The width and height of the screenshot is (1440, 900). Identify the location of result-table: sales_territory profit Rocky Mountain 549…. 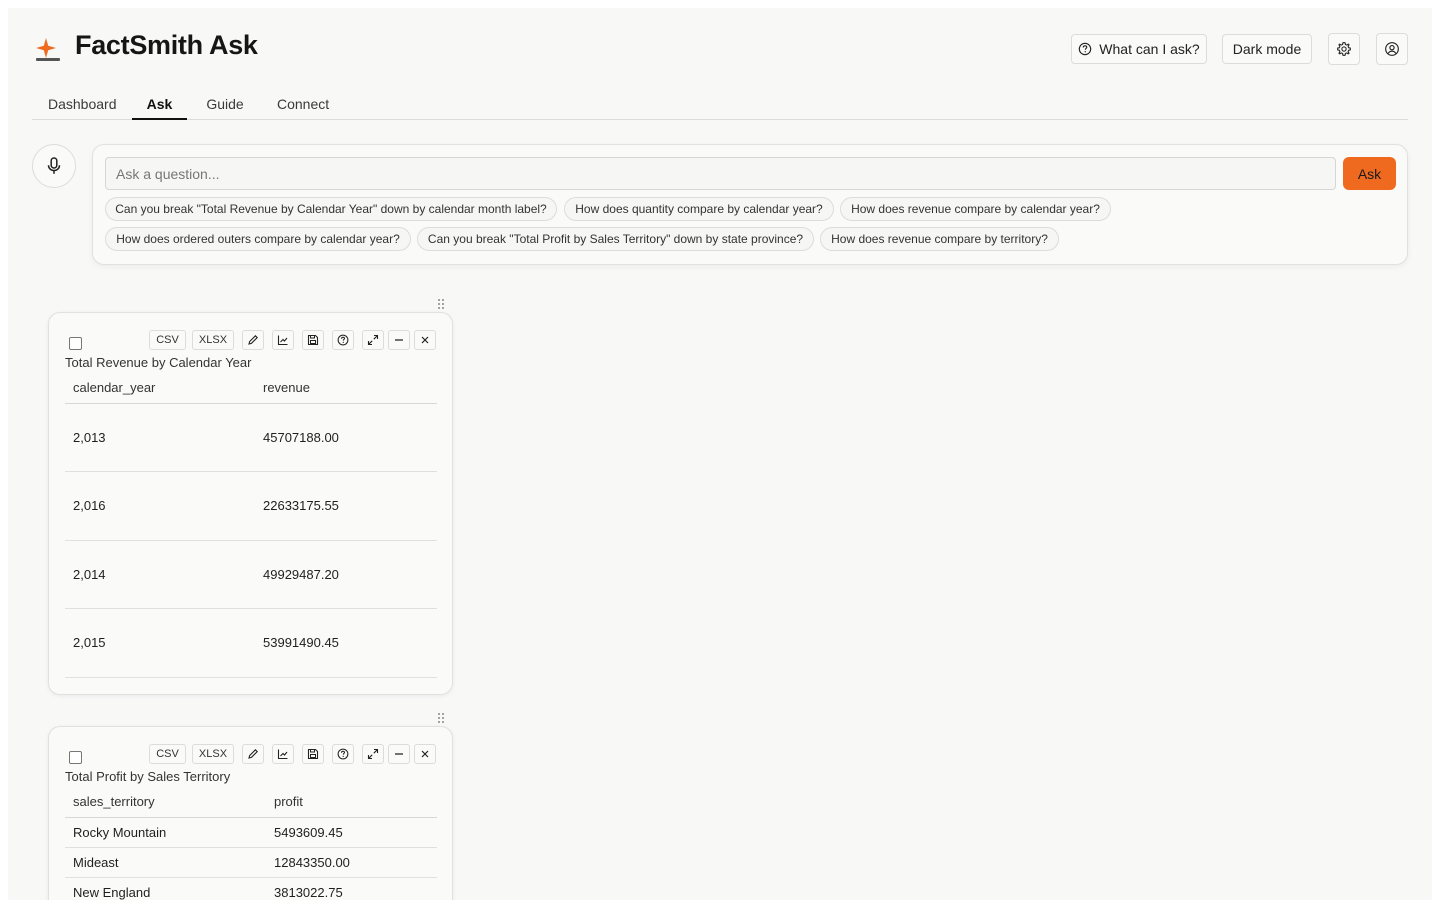
(251, 843).